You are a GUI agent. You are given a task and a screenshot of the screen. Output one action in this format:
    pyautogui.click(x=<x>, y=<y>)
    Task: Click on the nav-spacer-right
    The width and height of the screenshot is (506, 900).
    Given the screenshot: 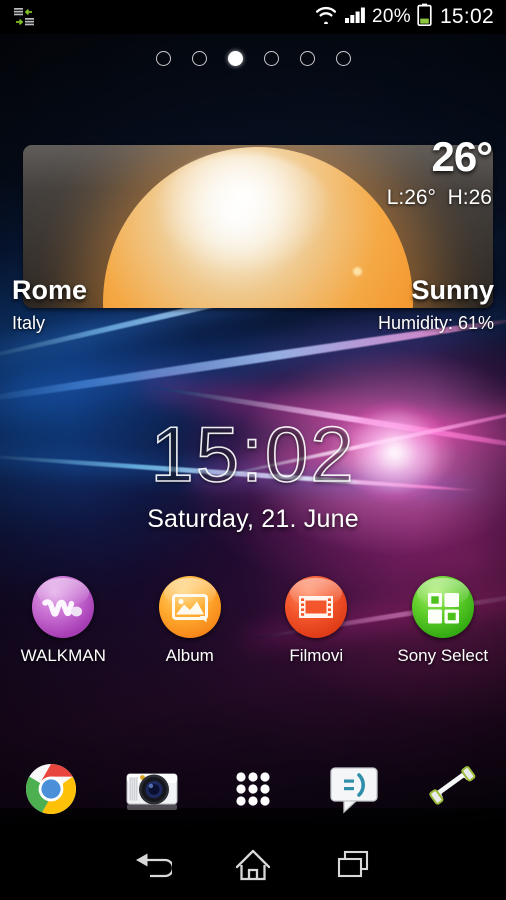 What is the action you would take?
    pyautogui.click(x=455, y=865)
    